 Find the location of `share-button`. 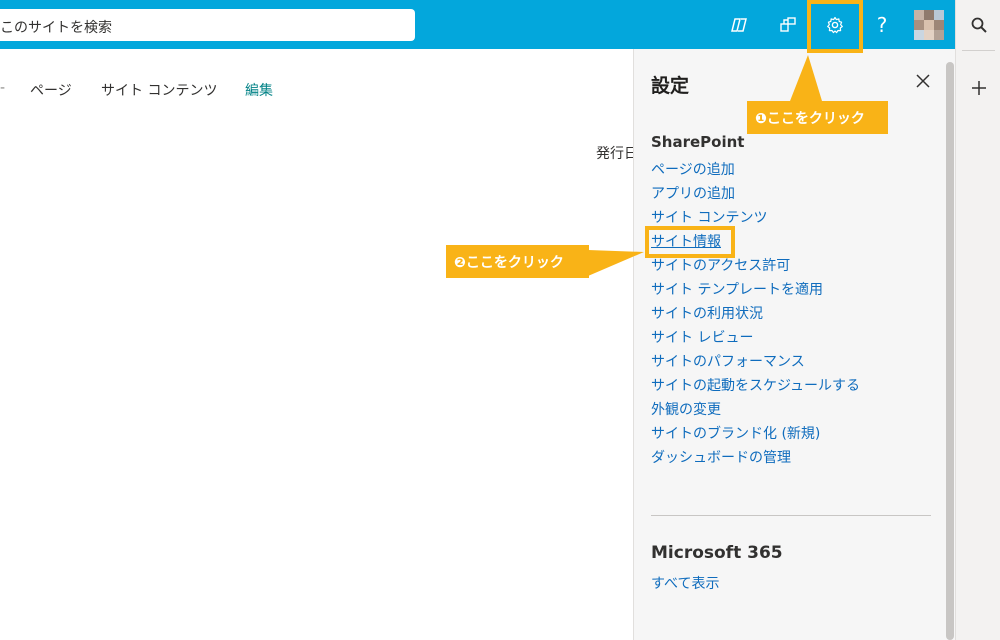

share-button is located at coordinates (788, 24).